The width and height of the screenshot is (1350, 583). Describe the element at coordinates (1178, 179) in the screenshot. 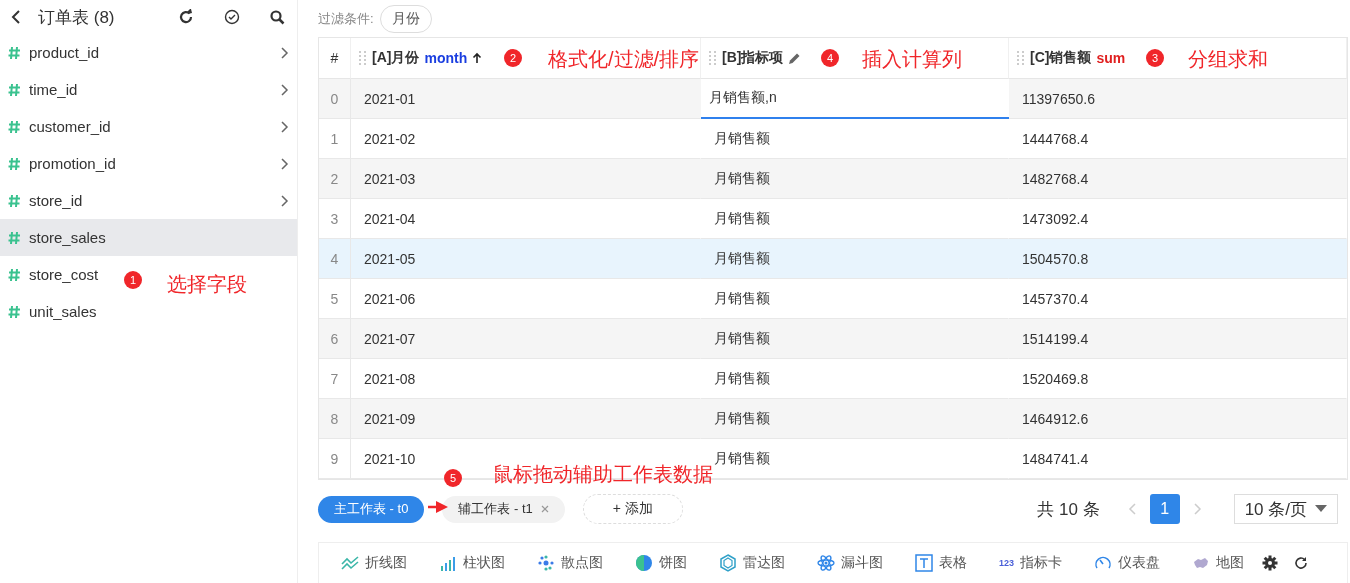

I see `table-cell: 1482768.4` at that location.